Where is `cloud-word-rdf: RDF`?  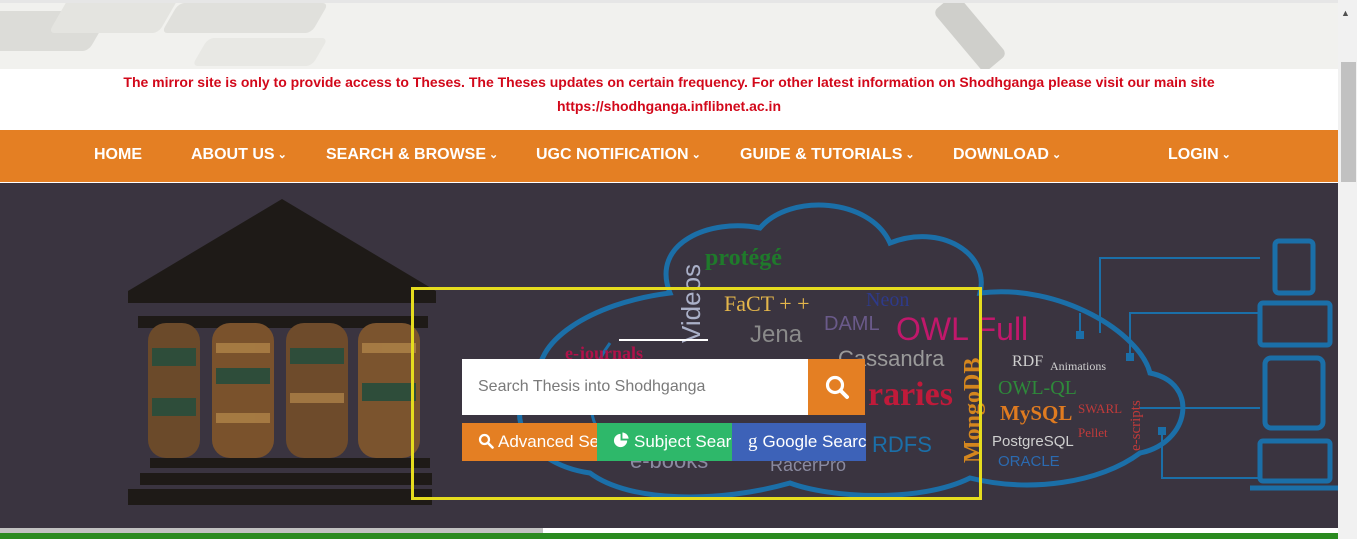 cloud-word-rdf: RDF is located at coordinates (1028, 361).